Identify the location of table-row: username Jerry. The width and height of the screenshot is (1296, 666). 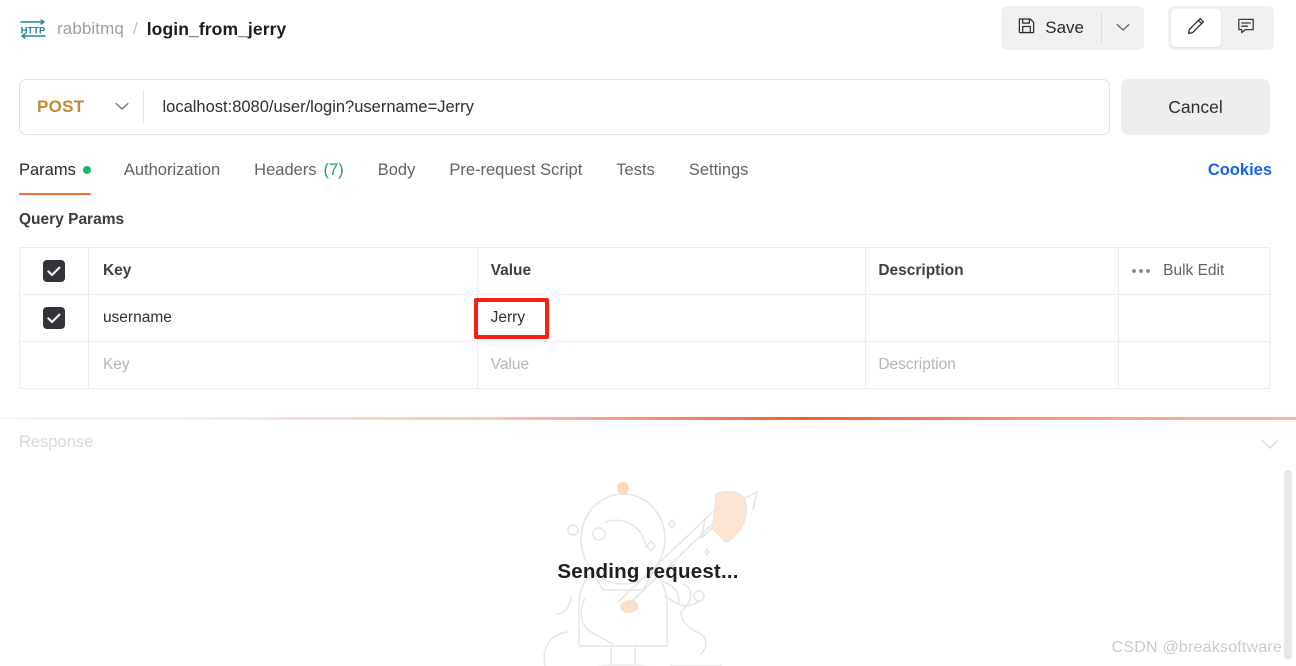
(644, 318).